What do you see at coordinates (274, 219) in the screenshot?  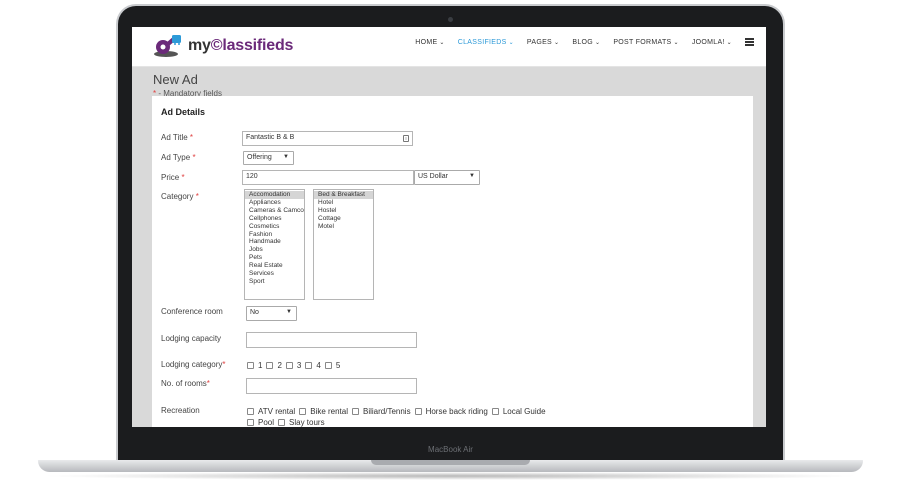 I see `category-option: Cellphones` at bounding box center [274, 219].